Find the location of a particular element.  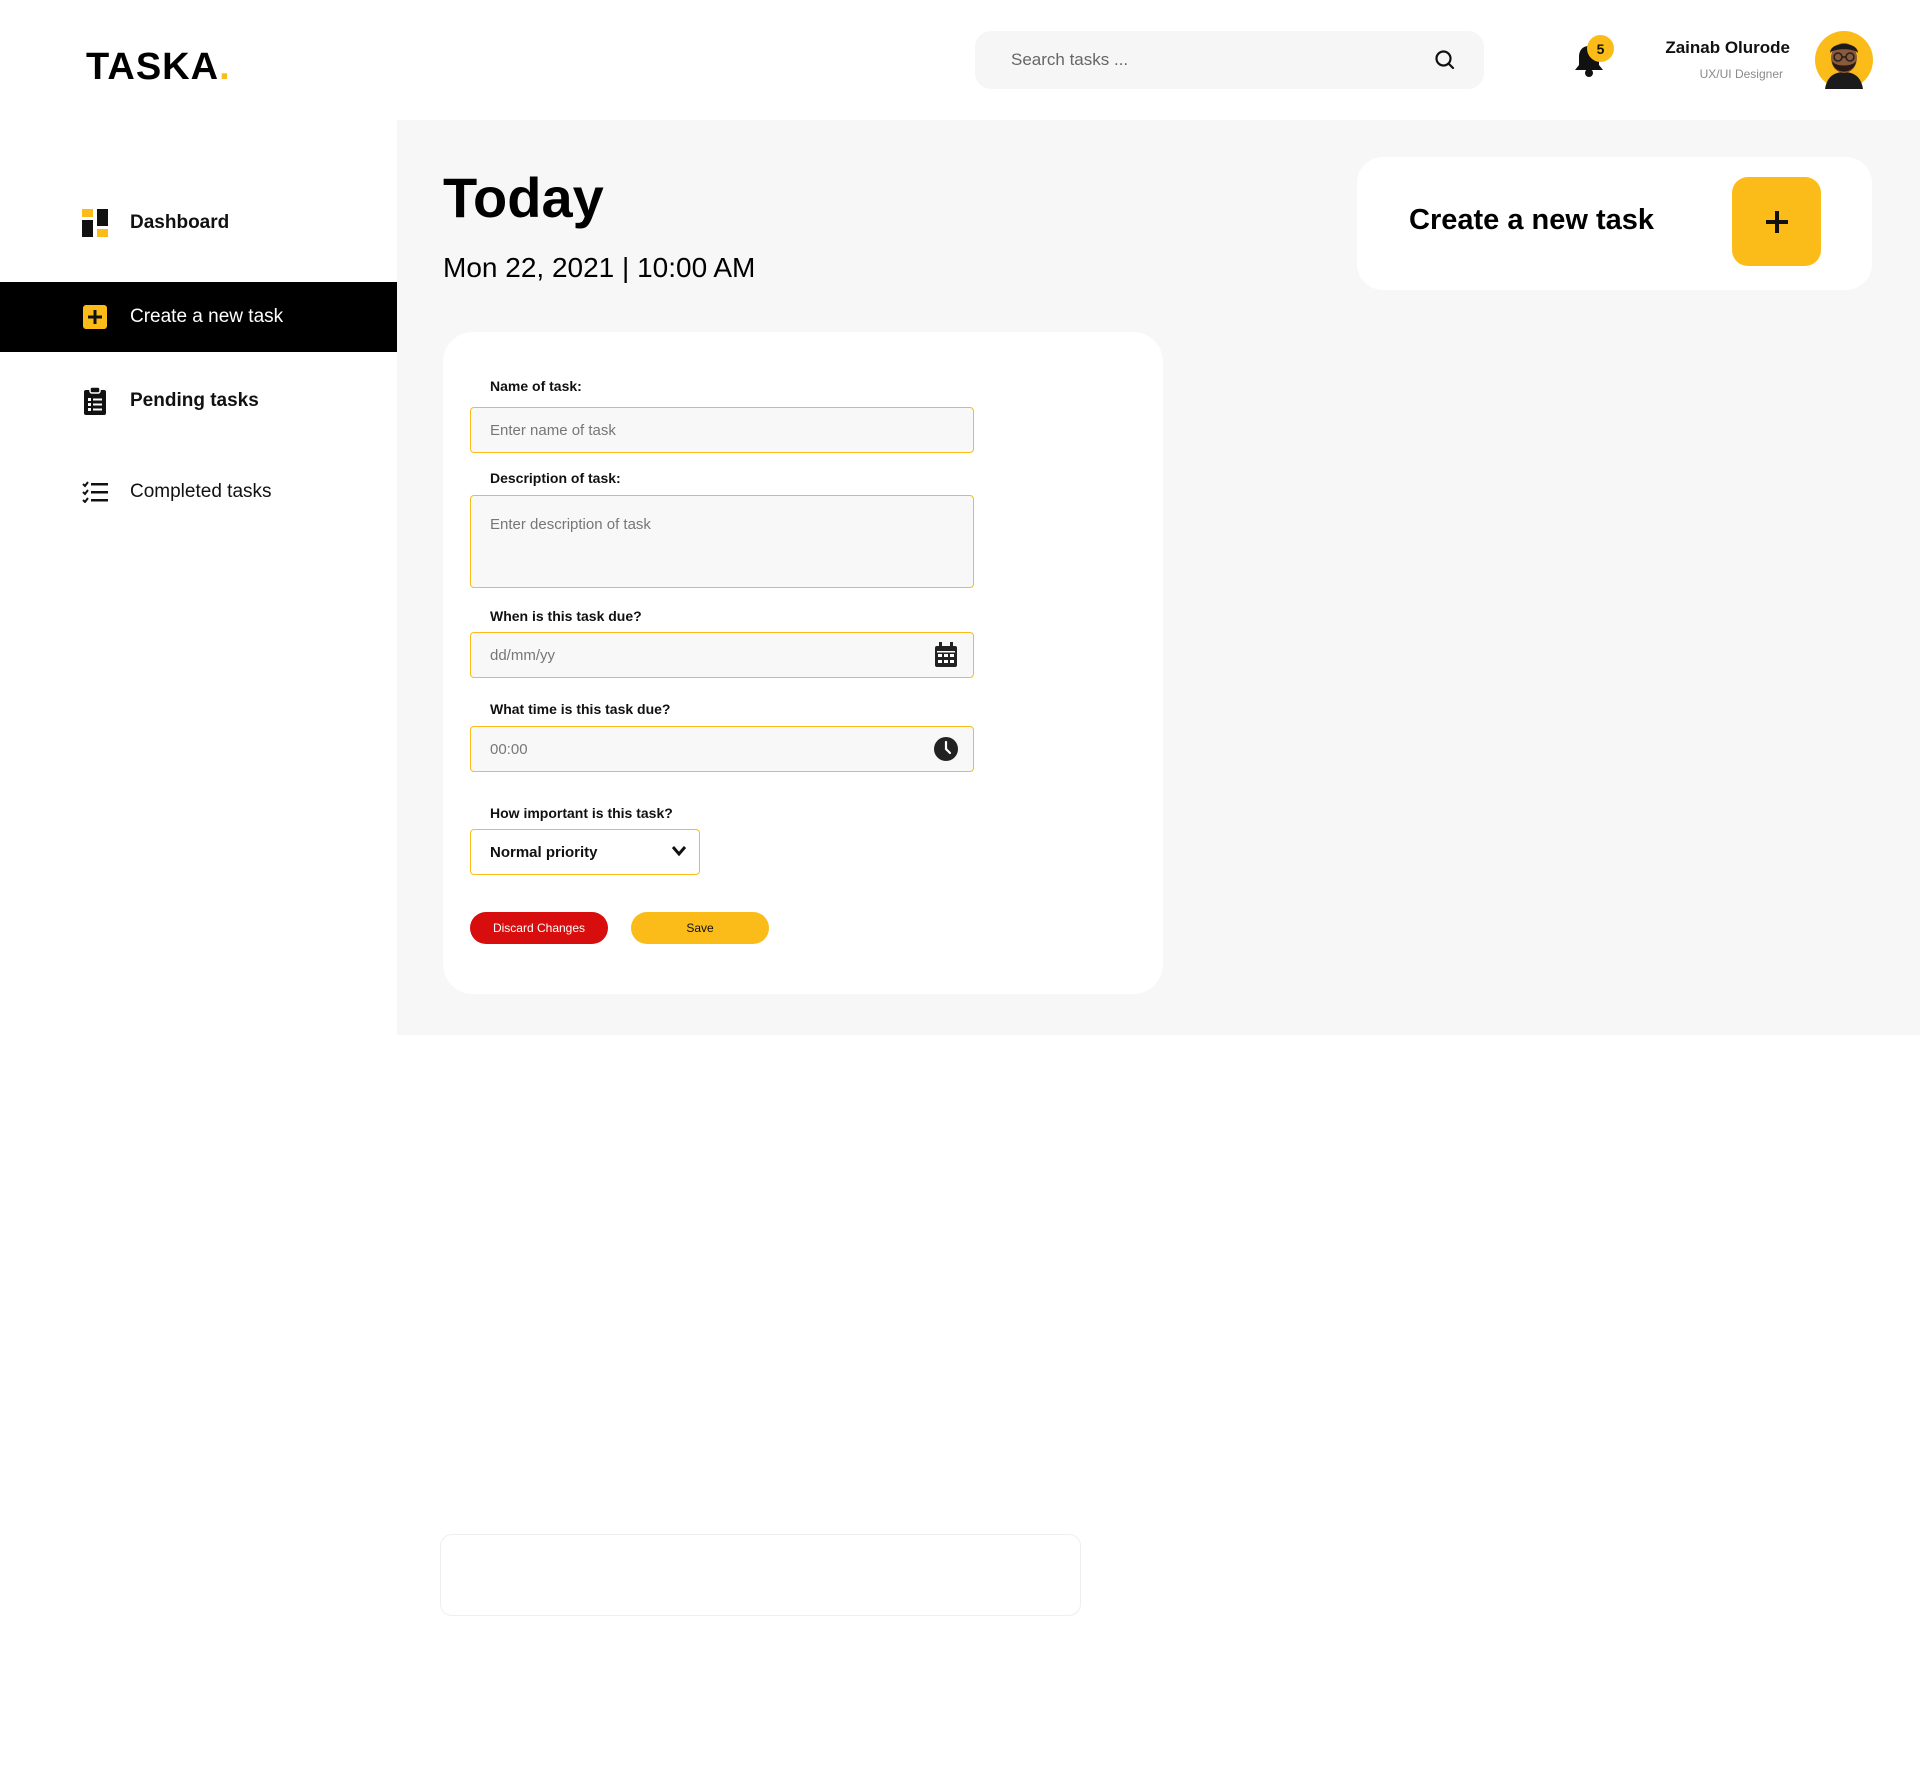

create-task-card: Create a new task is located at coordinates (1614, 223).